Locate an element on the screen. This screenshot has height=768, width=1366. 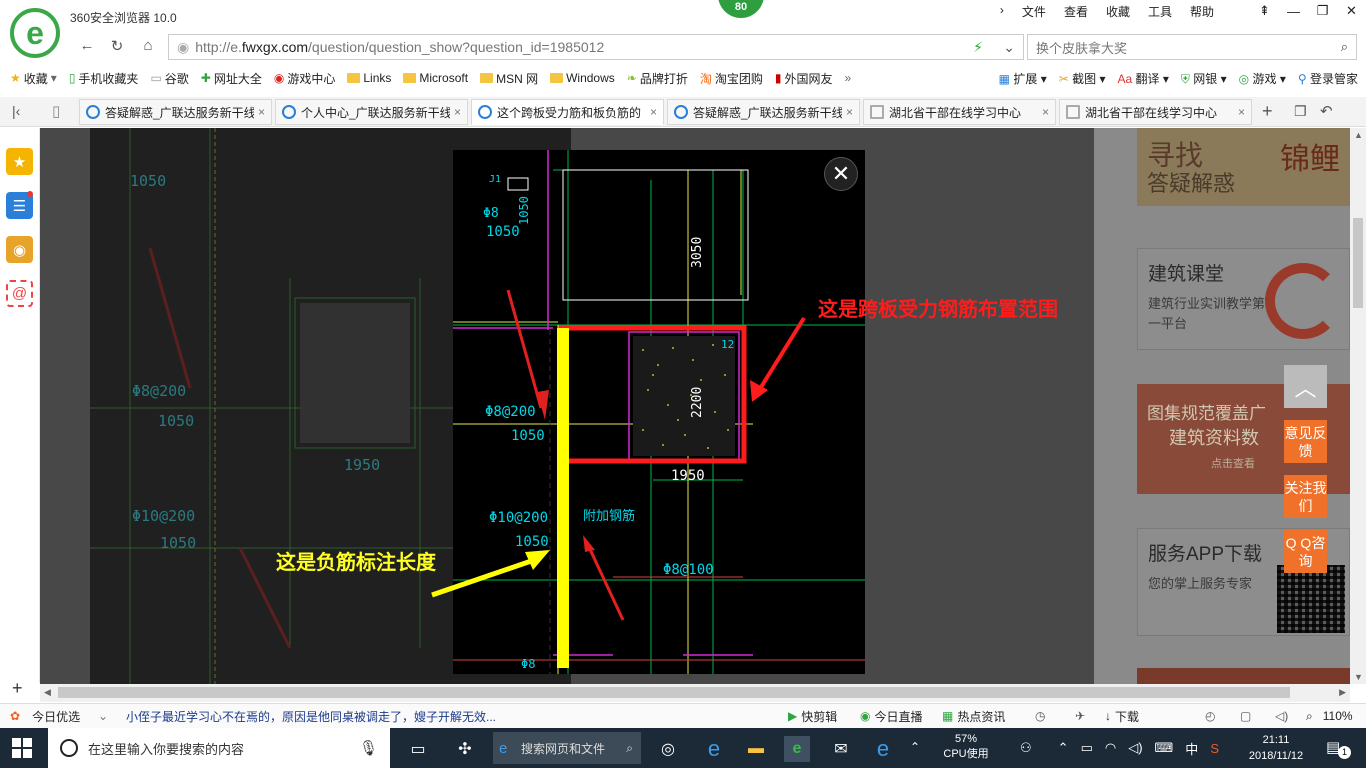
vertical-scrollbar: ▲ ▼ is located at coordinates (1358, 406).